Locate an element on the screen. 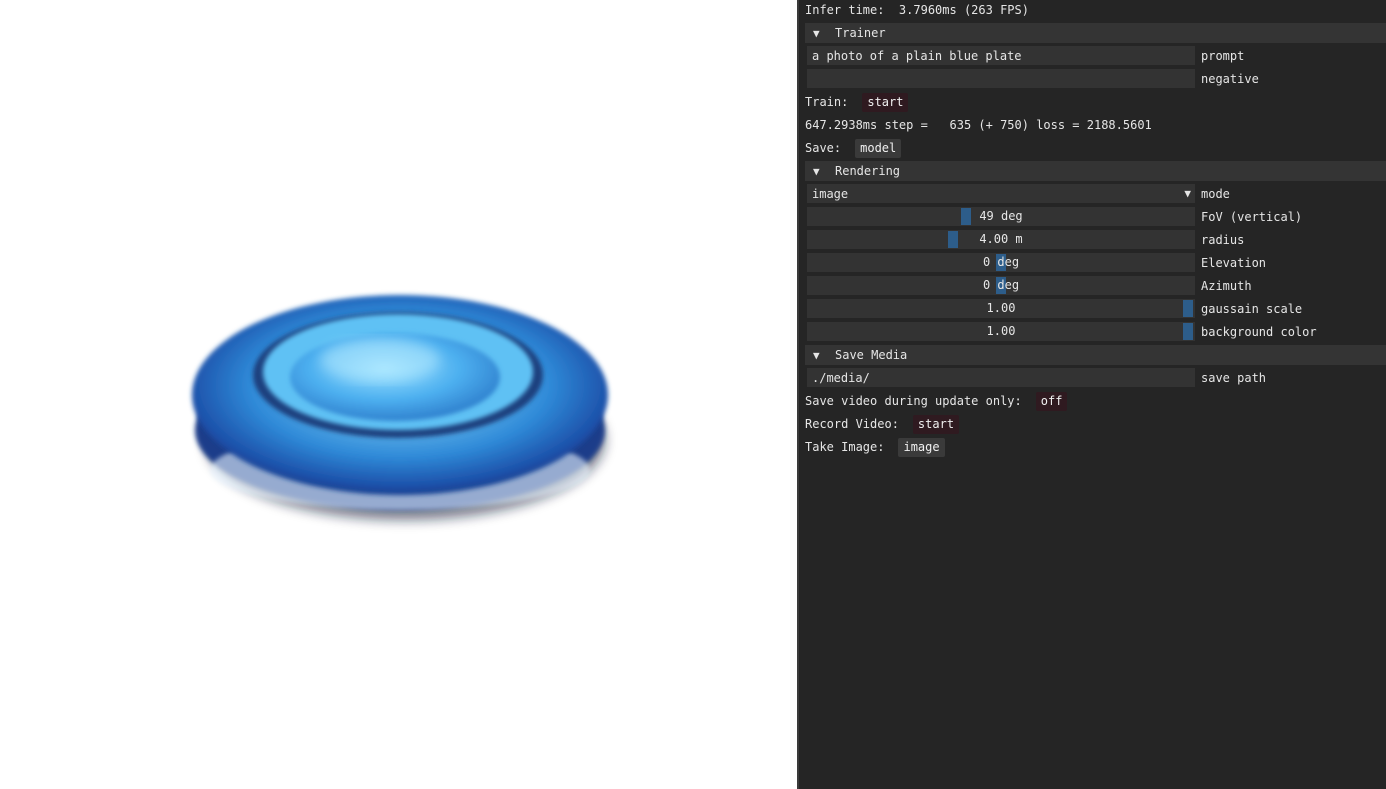  save-video-label: Save video during update only: is located at coordinates (913, 401).